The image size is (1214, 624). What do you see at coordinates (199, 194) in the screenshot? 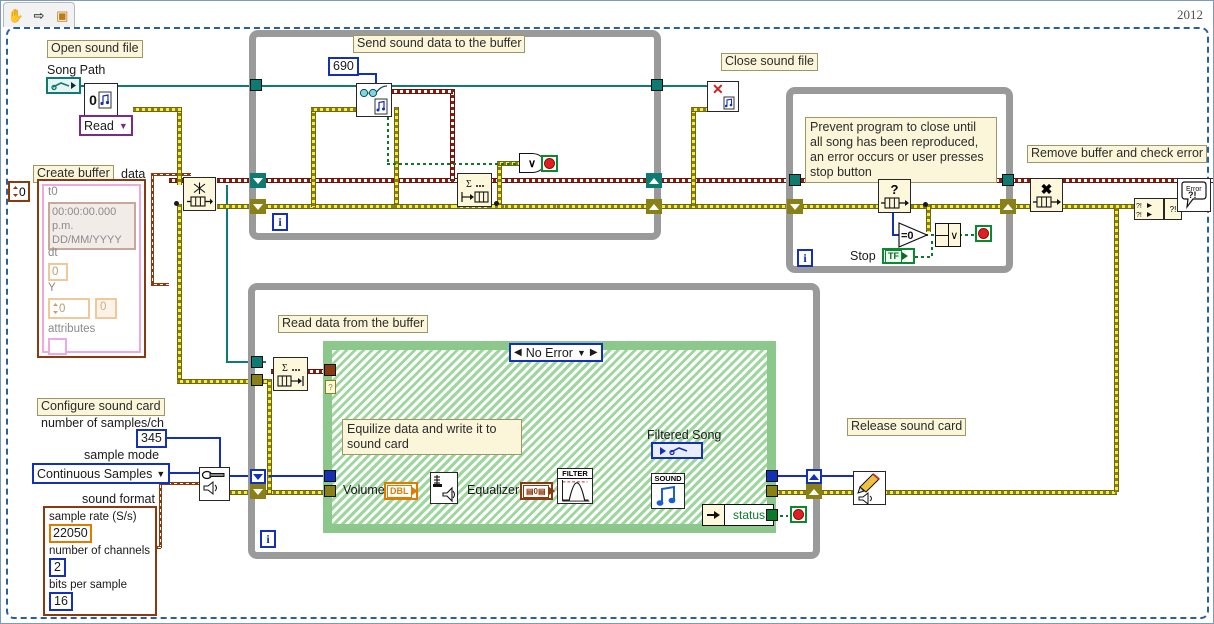
I see `node-create-buffer` at bounding box center [199, 194].